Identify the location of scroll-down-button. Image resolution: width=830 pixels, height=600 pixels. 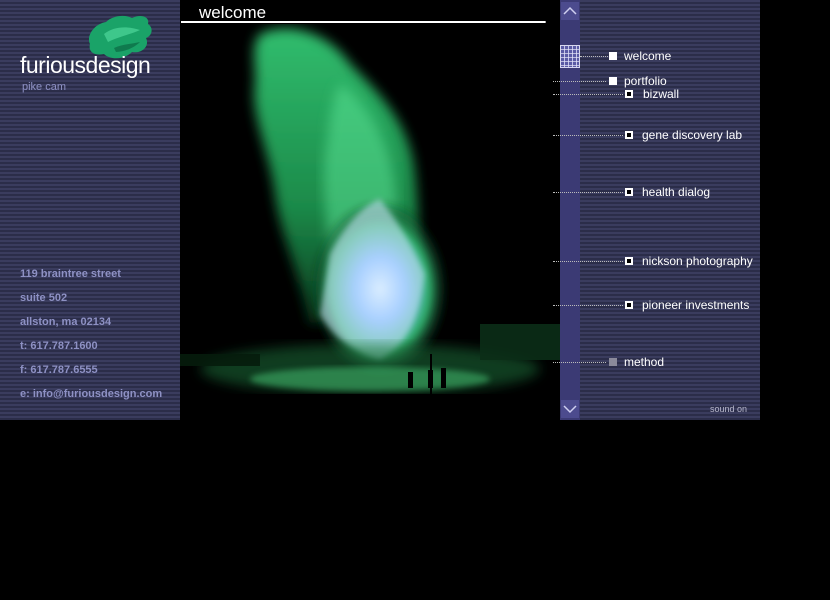
(570, 409).